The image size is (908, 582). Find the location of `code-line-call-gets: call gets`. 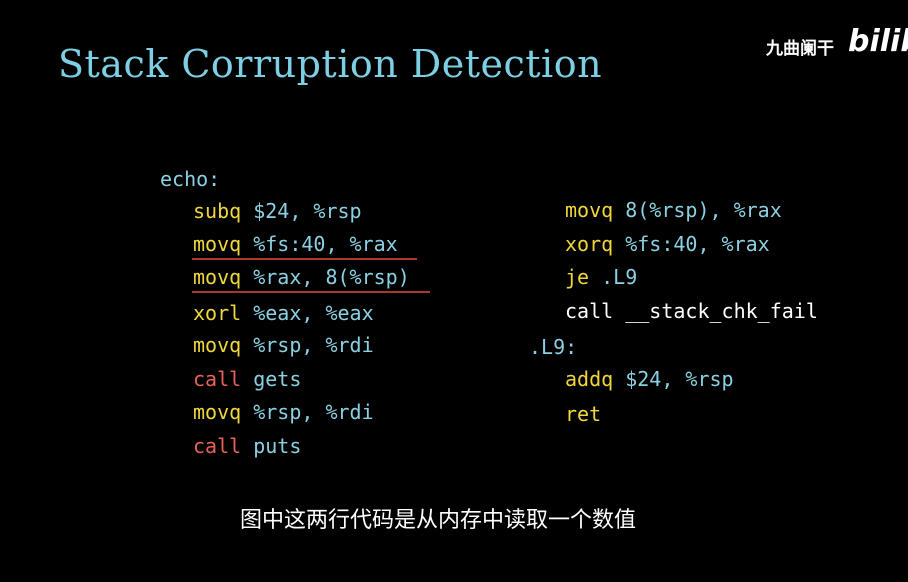

code-line-call-gets: call gets is located at coordinates (247, 379).